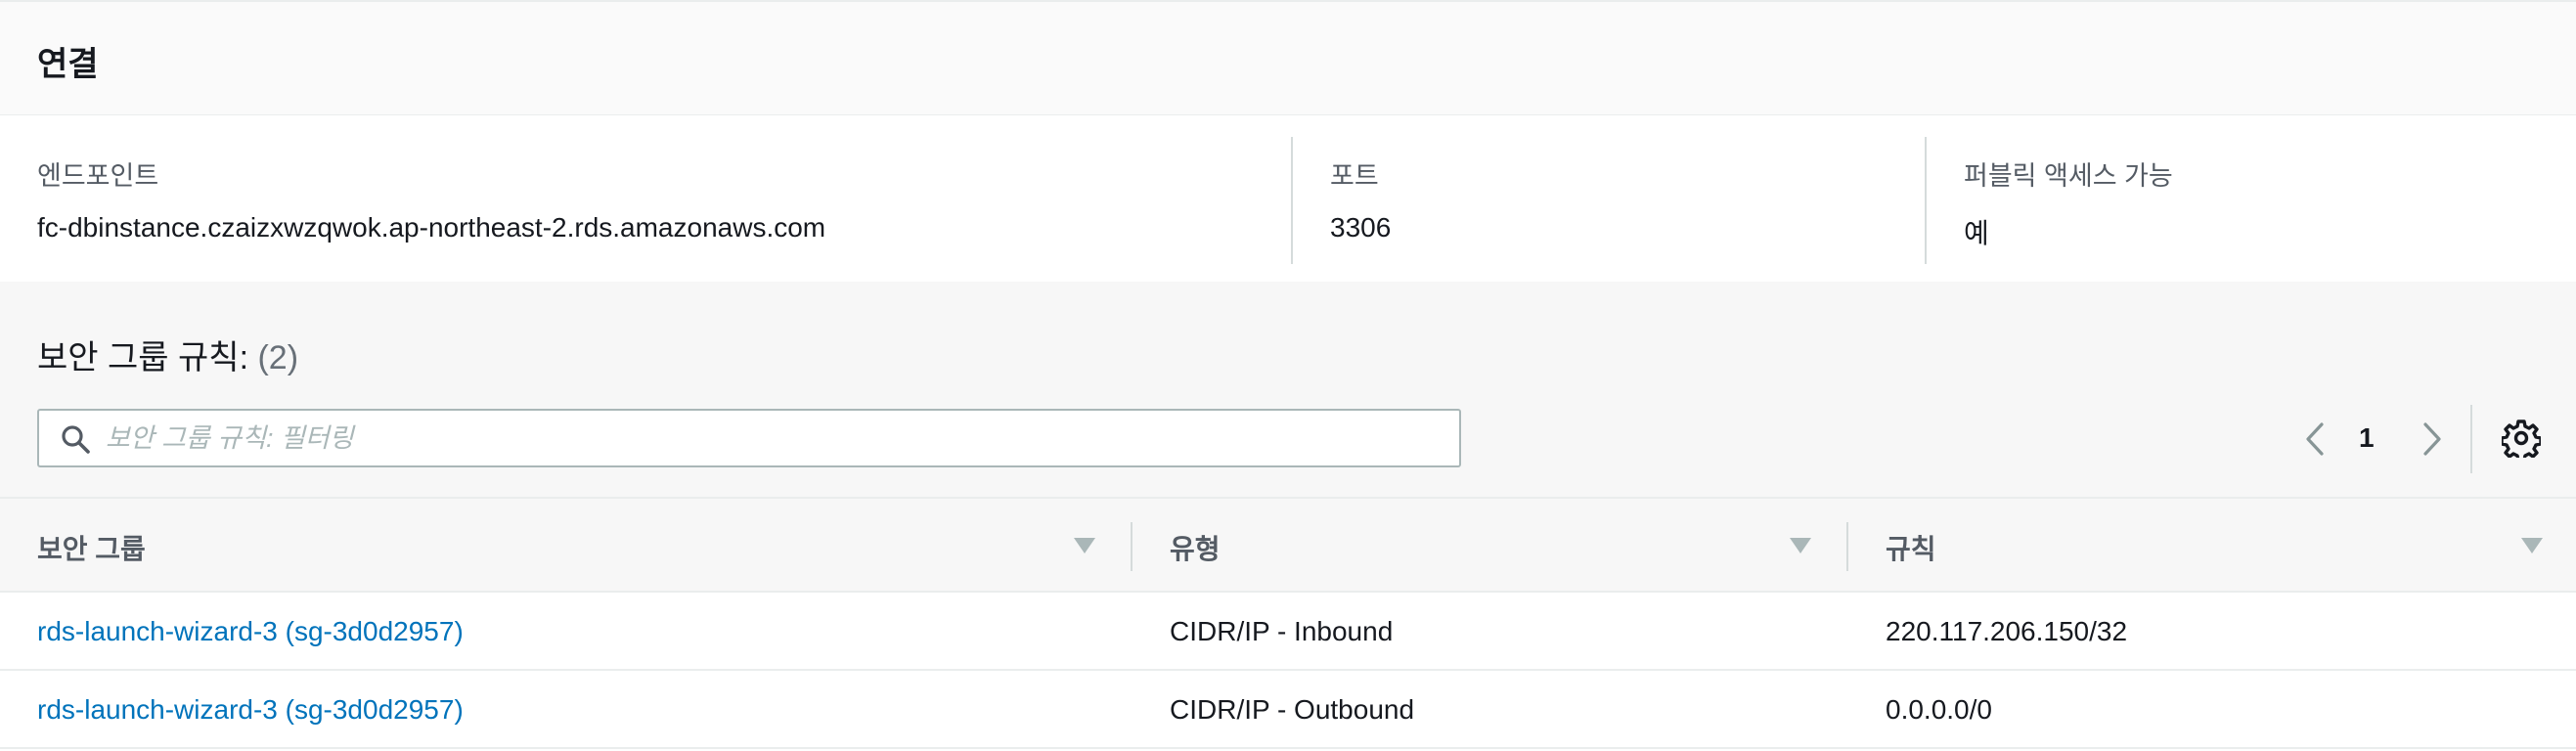  What do you see at coordinates (775, 439) in the screenshot?
I see `filter-search-input` at bounding box center [775, 439].